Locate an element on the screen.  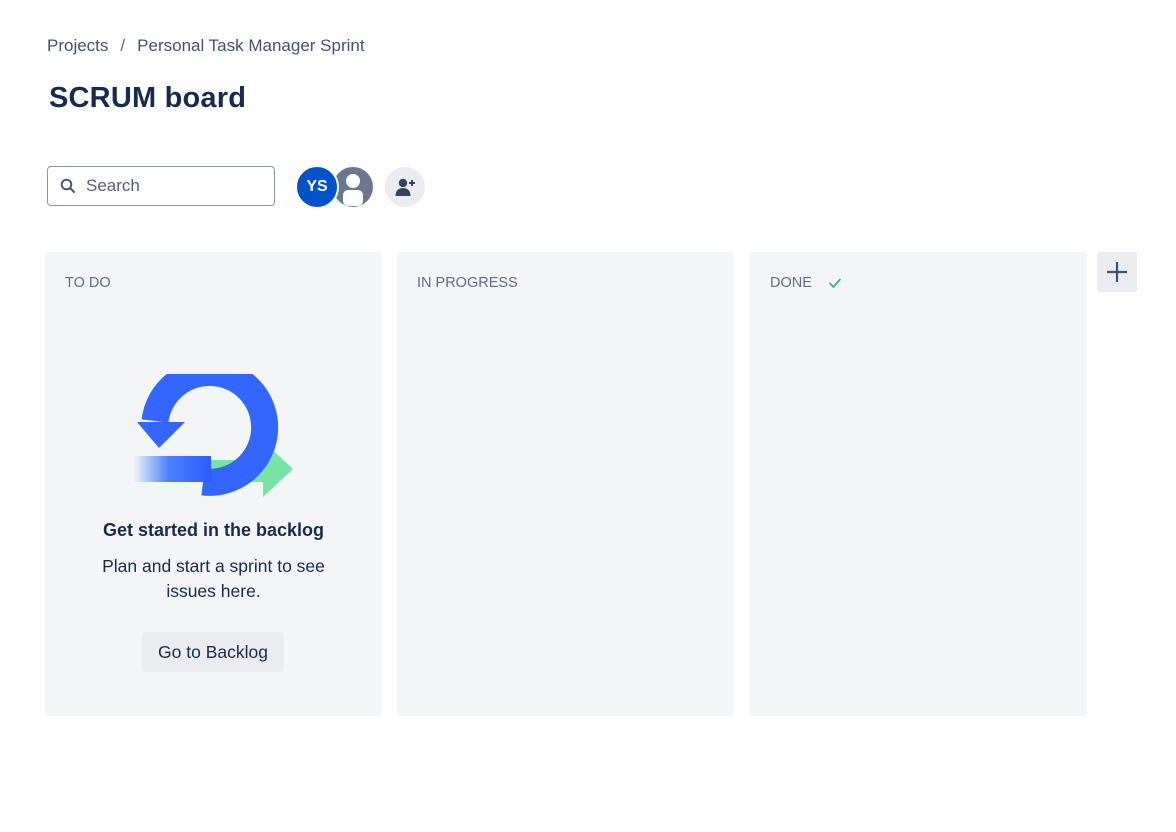
column-title: IN PROGRESS is located at coordinates (467, 283).